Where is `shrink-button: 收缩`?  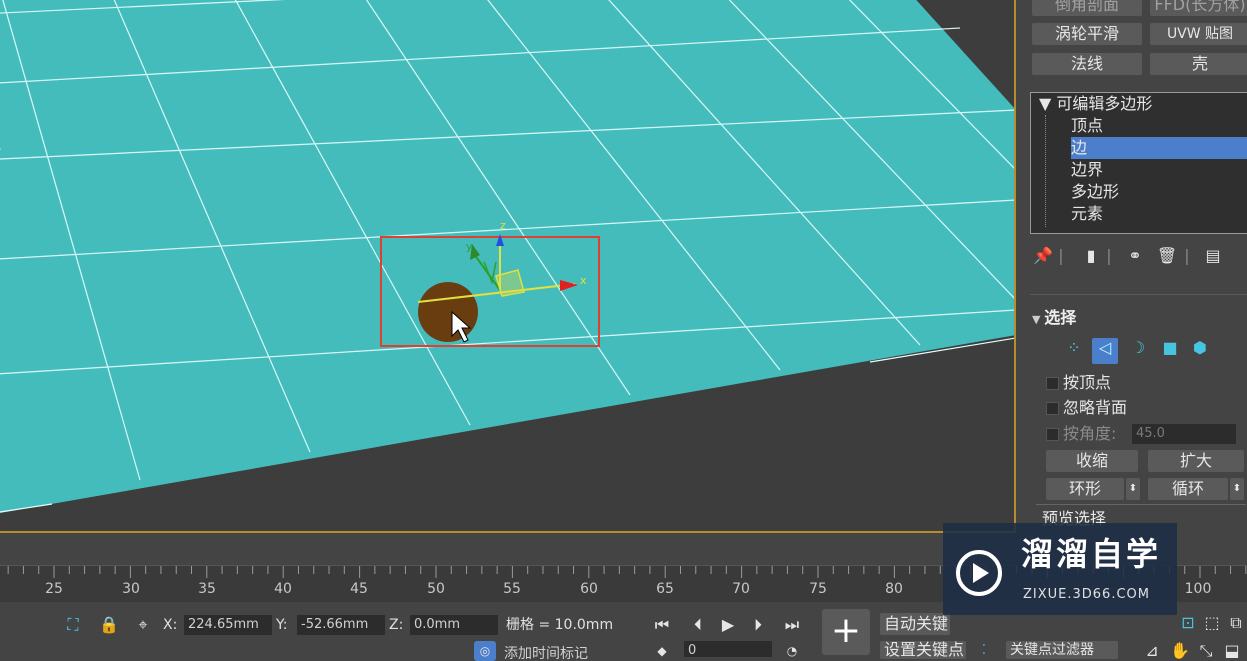
shrink-button: 收缩 is located at coordinates (1092, 461).